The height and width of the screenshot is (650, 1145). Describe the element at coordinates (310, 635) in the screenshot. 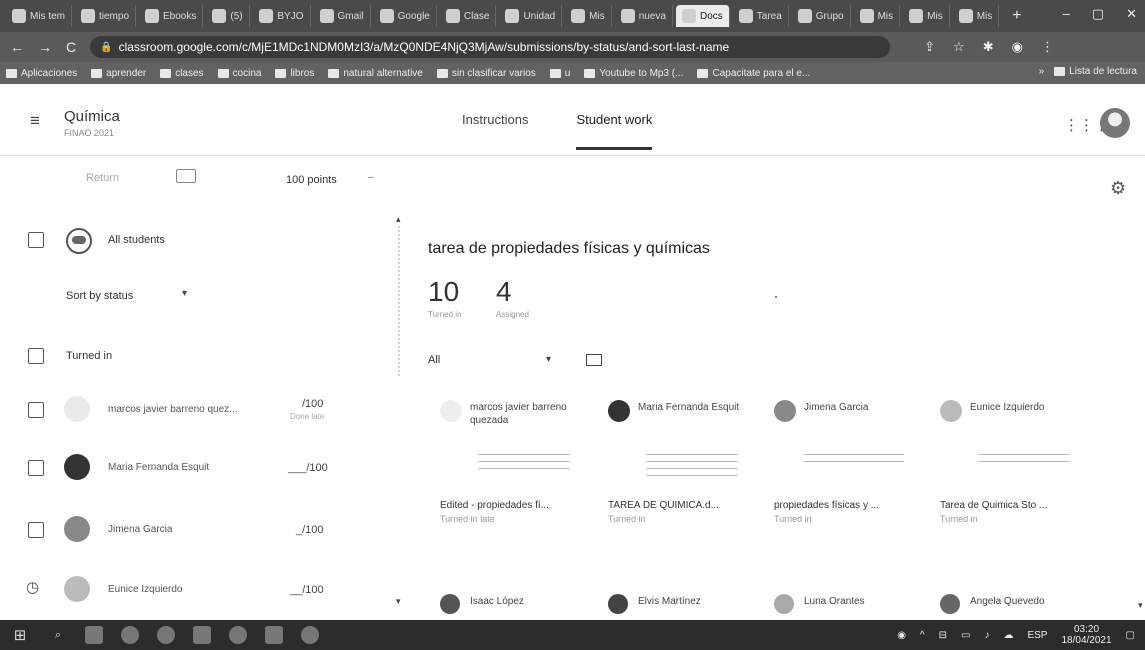

I see `app-icon` at that location.